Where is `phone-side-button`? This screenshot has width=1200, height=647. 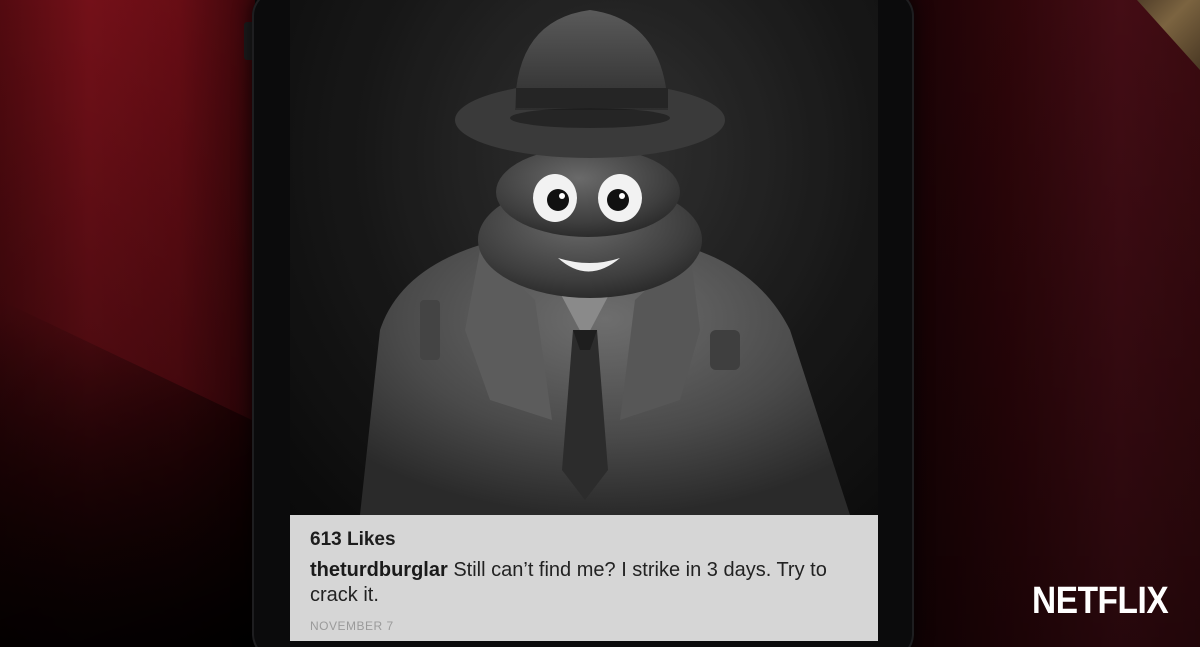 phone-side-button is located at coordinates (248, 41).